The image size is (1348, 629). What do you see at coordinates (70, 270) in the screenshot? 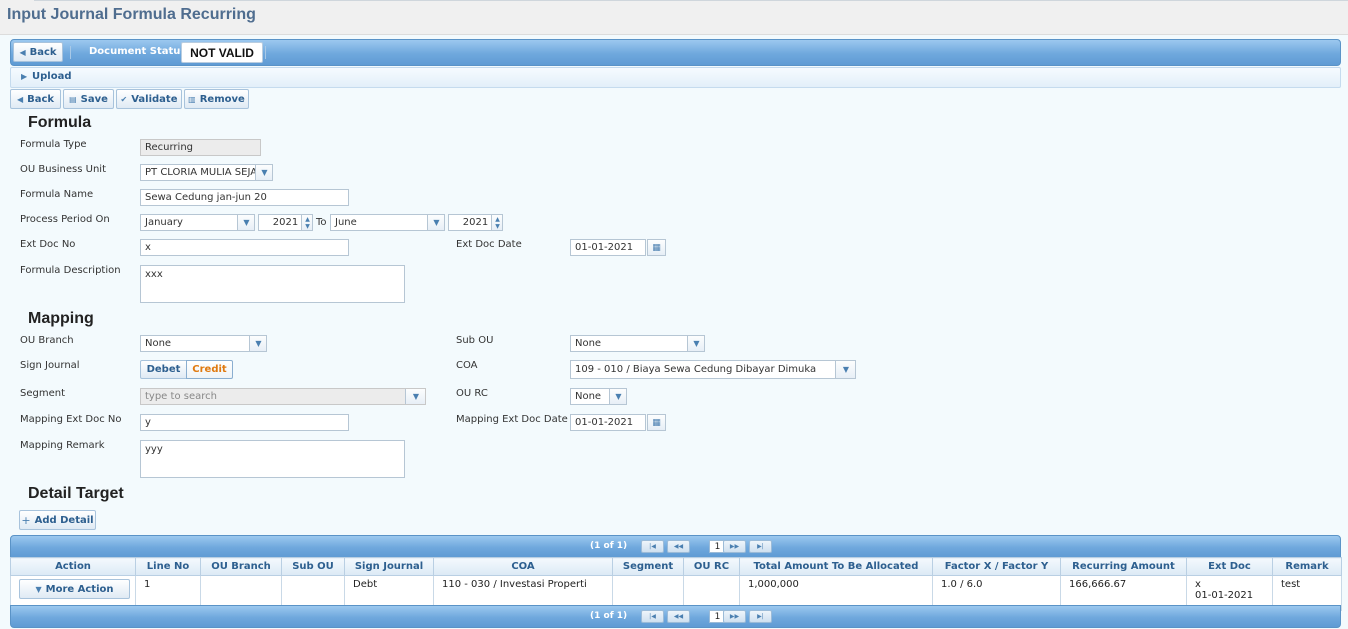
I see `formula-description-label: Formula Description` at bounding box center [70, 270].